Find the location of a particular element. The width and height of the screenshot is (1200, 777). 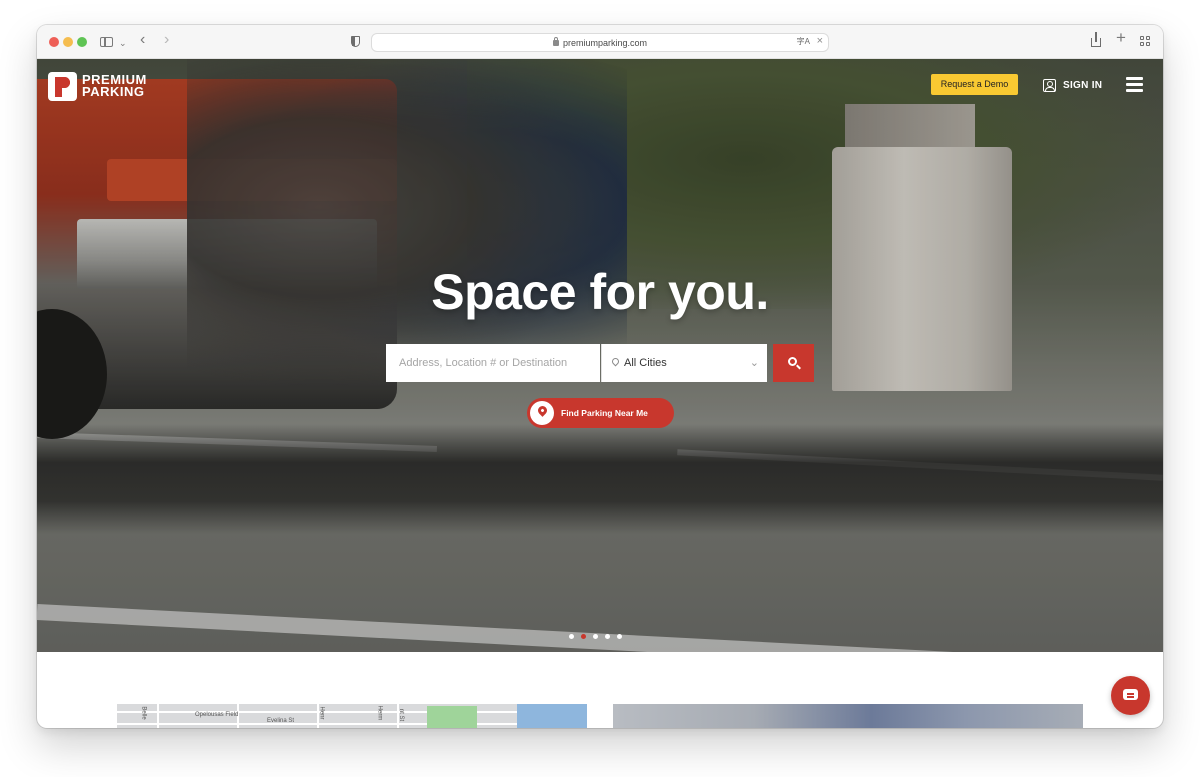

chat-button is located at coordinates (1130, 695).